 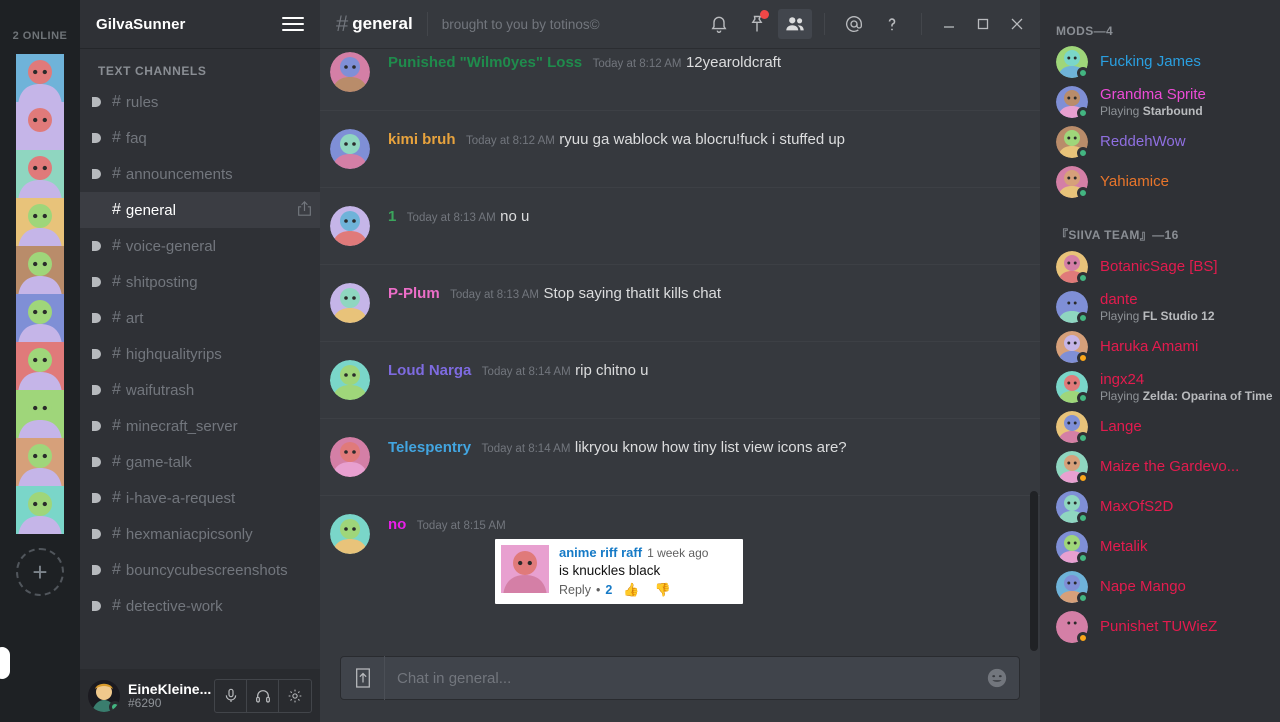 I want to click on thumbs-up-icon: 👍, so click(x=633, y=590).